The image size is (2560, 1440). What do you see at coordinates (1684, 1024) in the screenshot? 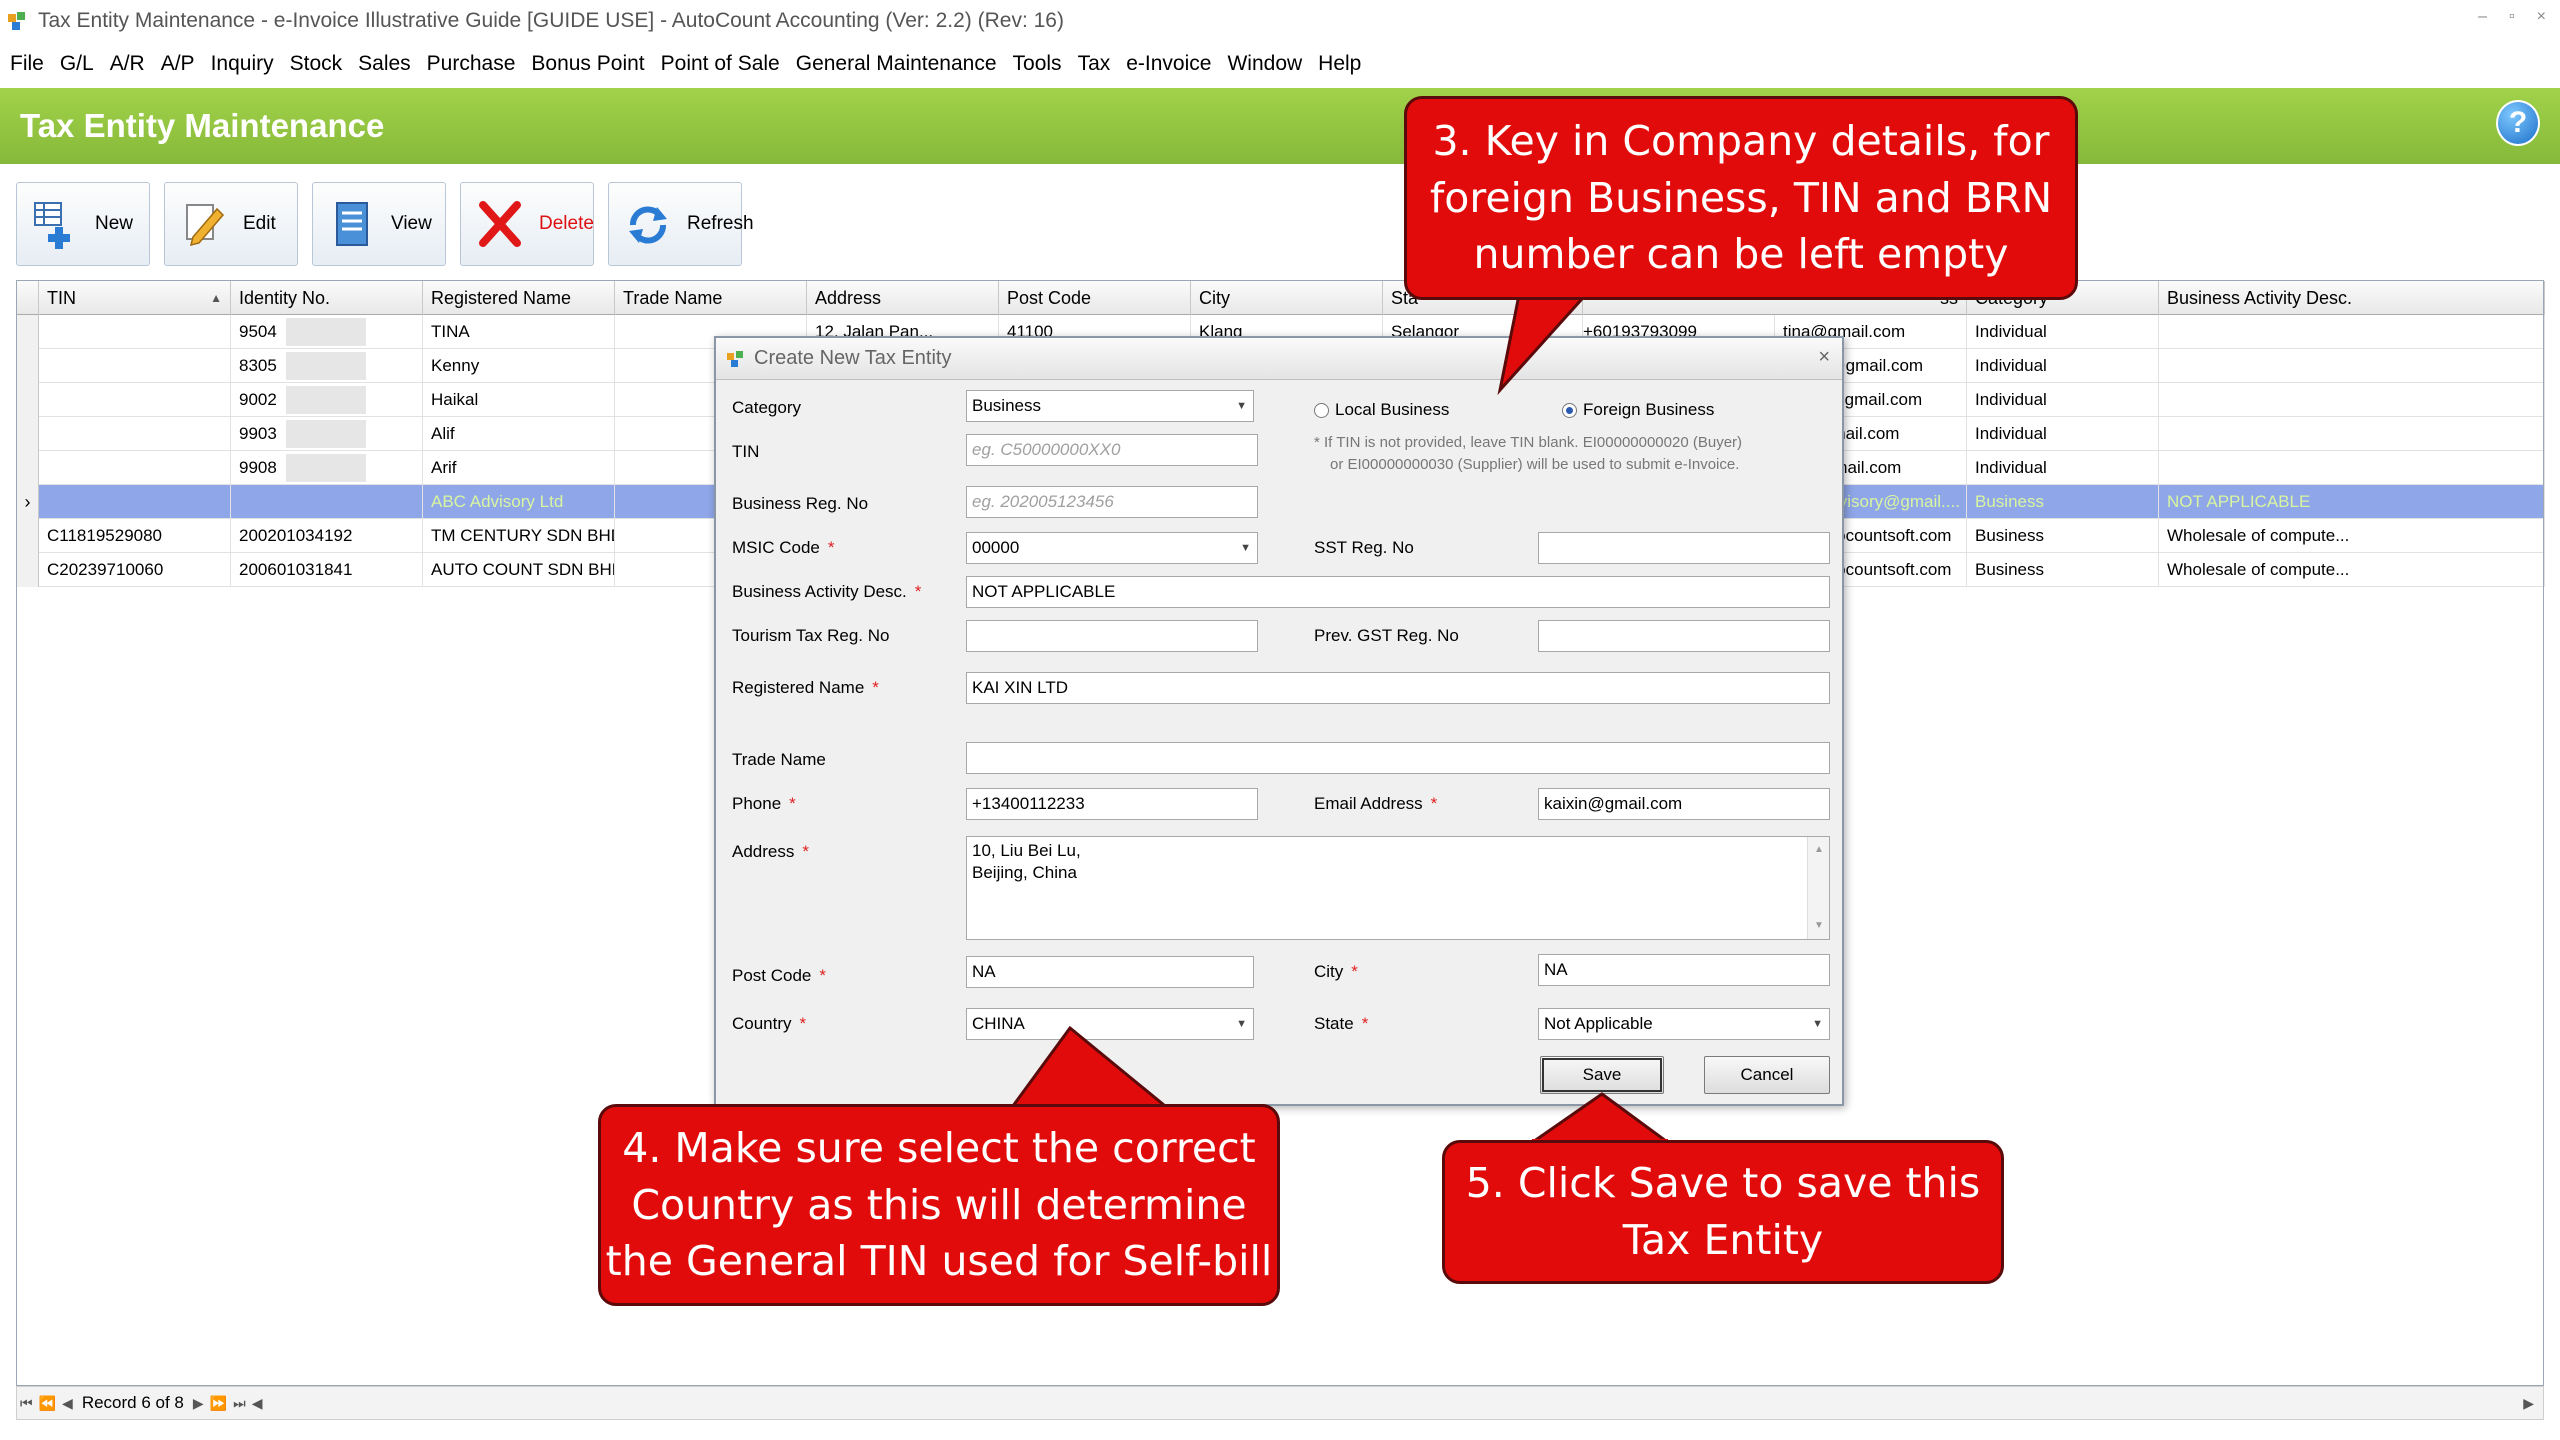
I see `state-select: Not Applicable ▼` at bounding box center [1684, 1024].